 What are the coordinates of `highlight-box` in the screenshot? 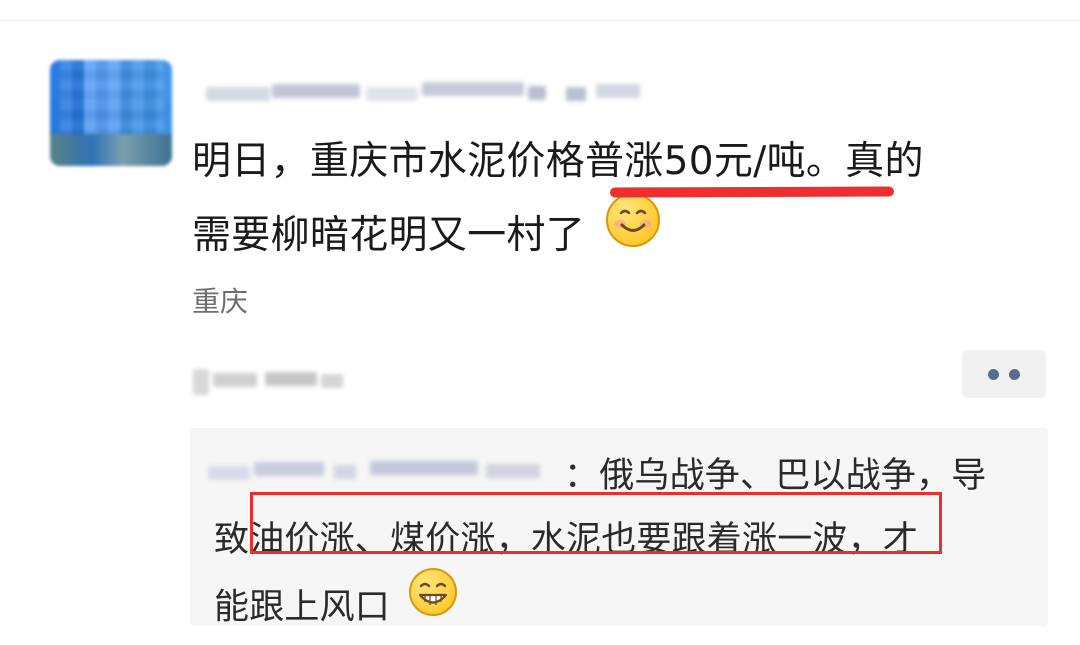 It's located at (596, 523).